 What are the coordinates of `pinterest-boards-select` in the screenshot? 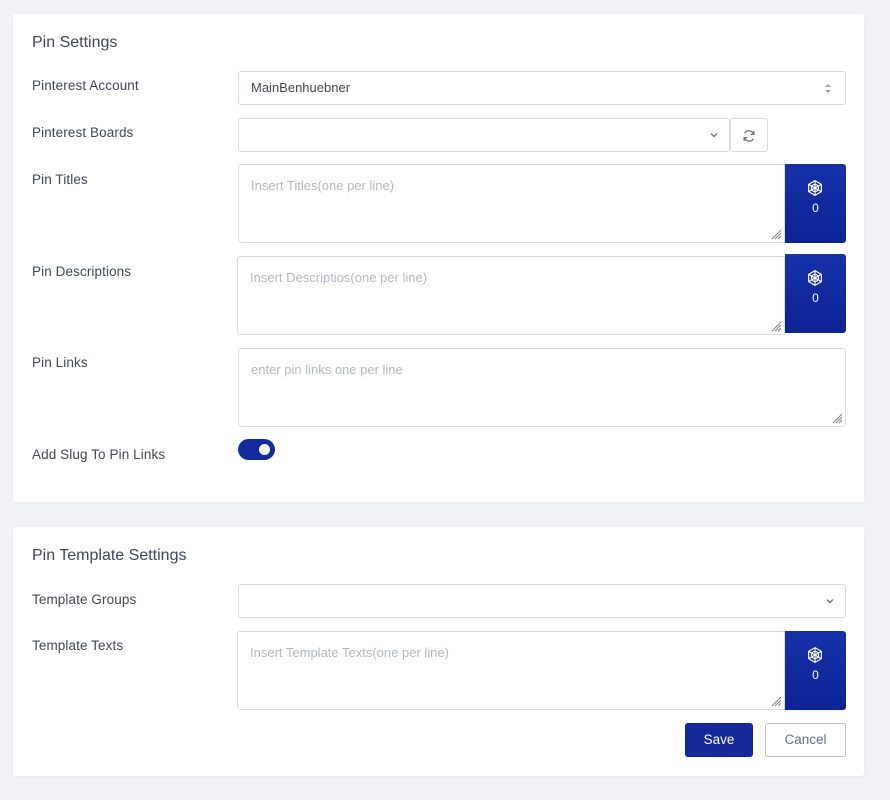 It's located at (484, 135).